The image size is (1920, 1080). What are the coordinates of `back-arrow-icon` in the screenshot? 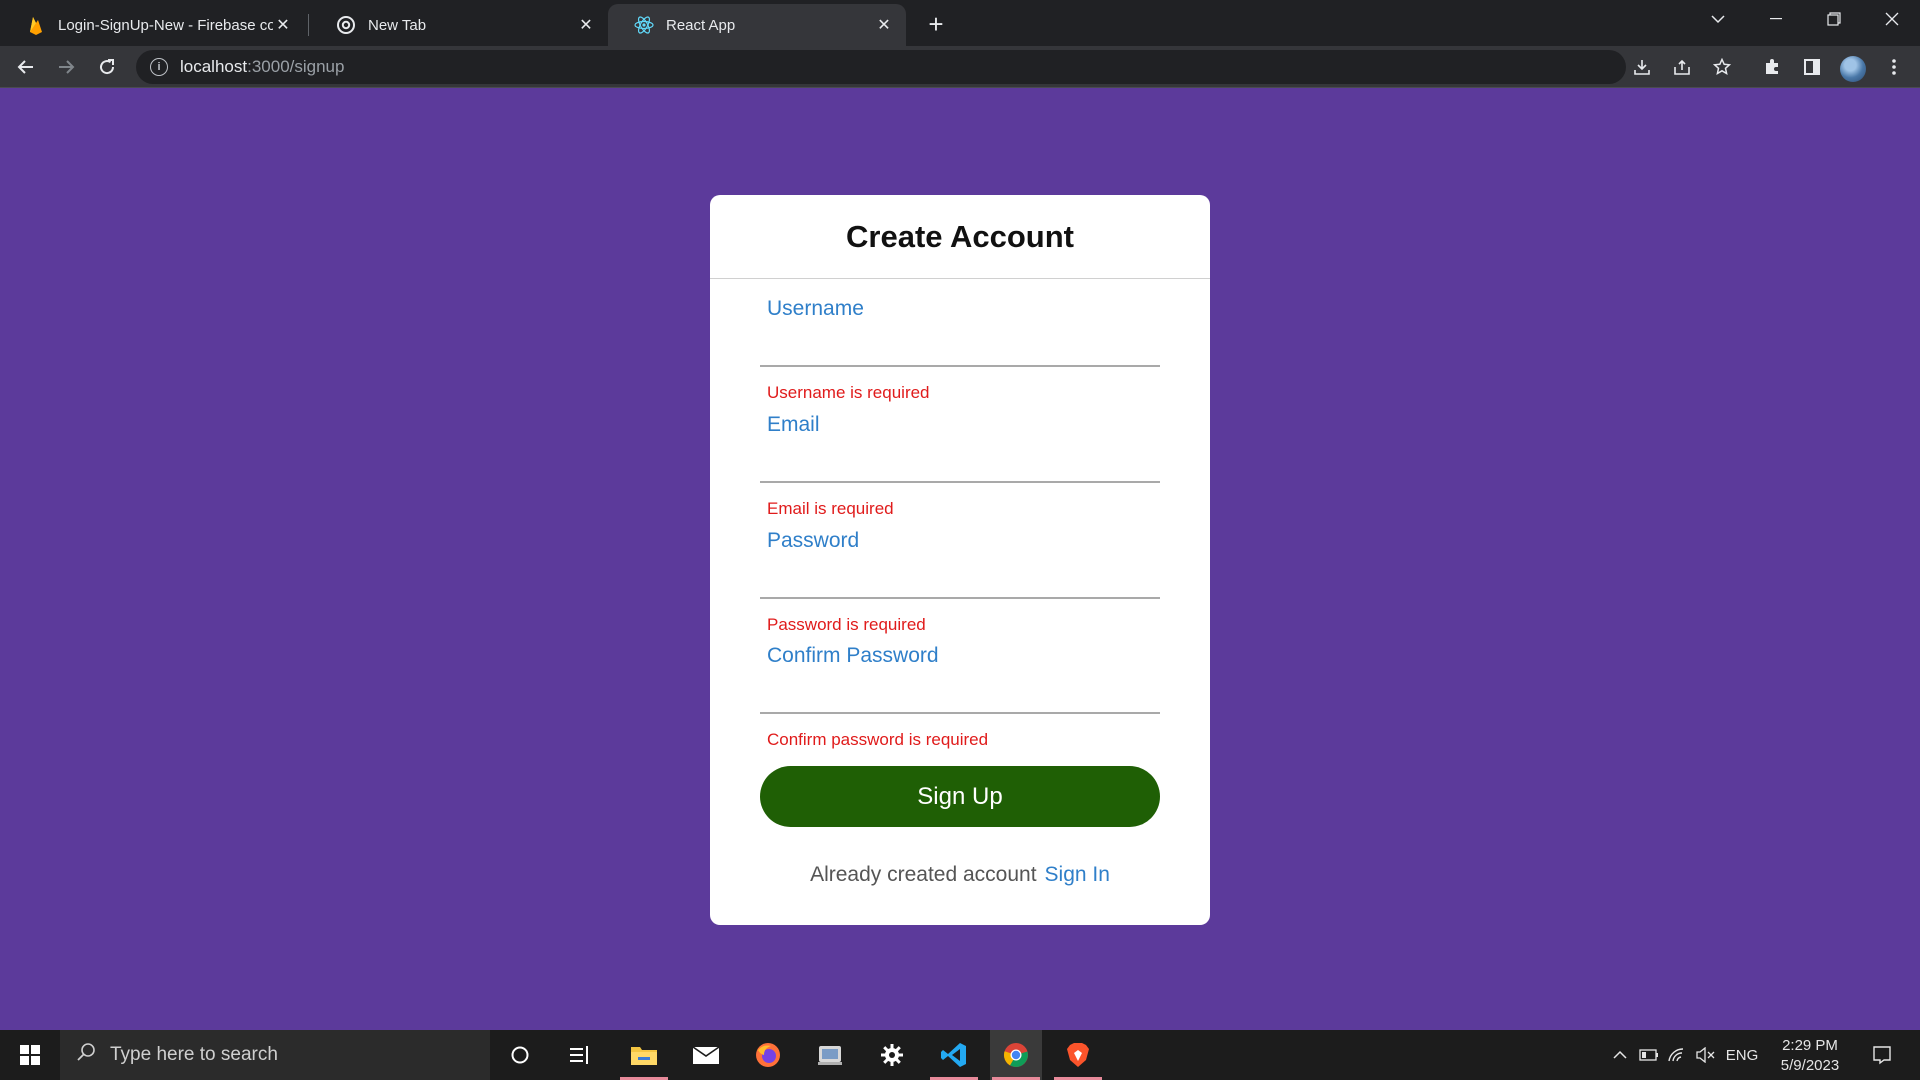 It's located at (26, 67).